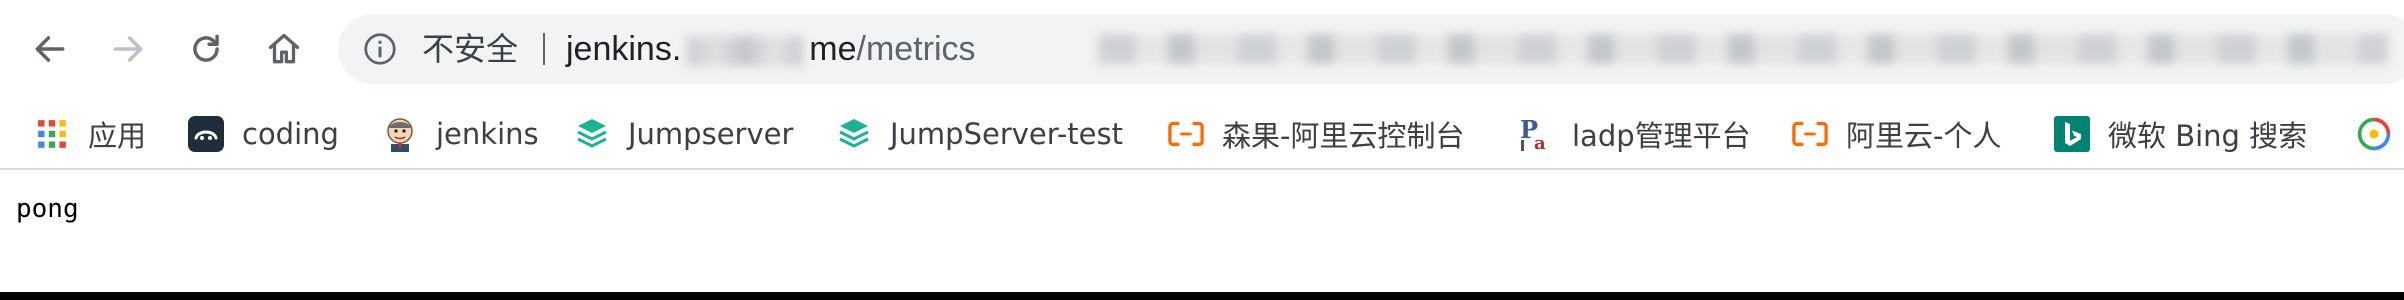 This screenshot has width=2404, height=300. What do you see at coordinates (1202, 296) in the screenshot?
I see `window-bottom-edge` at bounding box center [1202, 296].